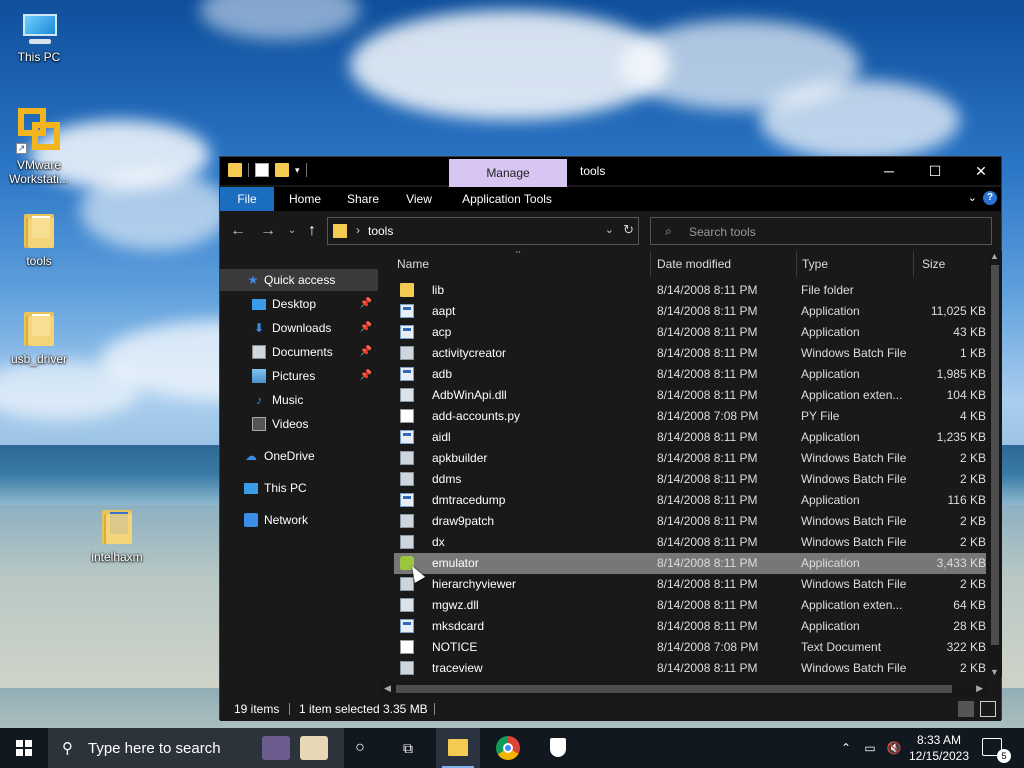 This screenshot has height=768, width=1024. I want to click on search-input, so click(834, 232).